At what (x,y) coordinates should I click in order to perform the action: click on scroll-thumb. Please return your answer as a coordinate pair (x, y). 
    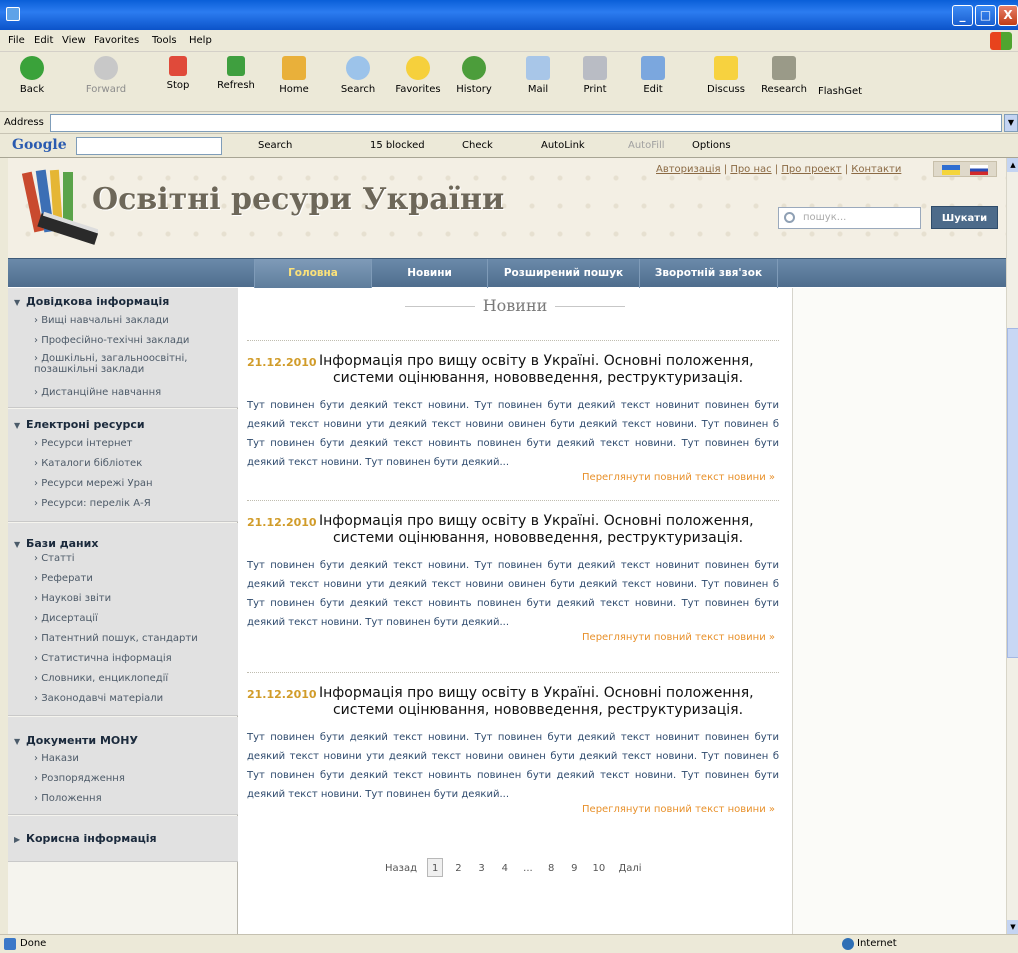
    Looking at the image, I should click on (1012, 493).